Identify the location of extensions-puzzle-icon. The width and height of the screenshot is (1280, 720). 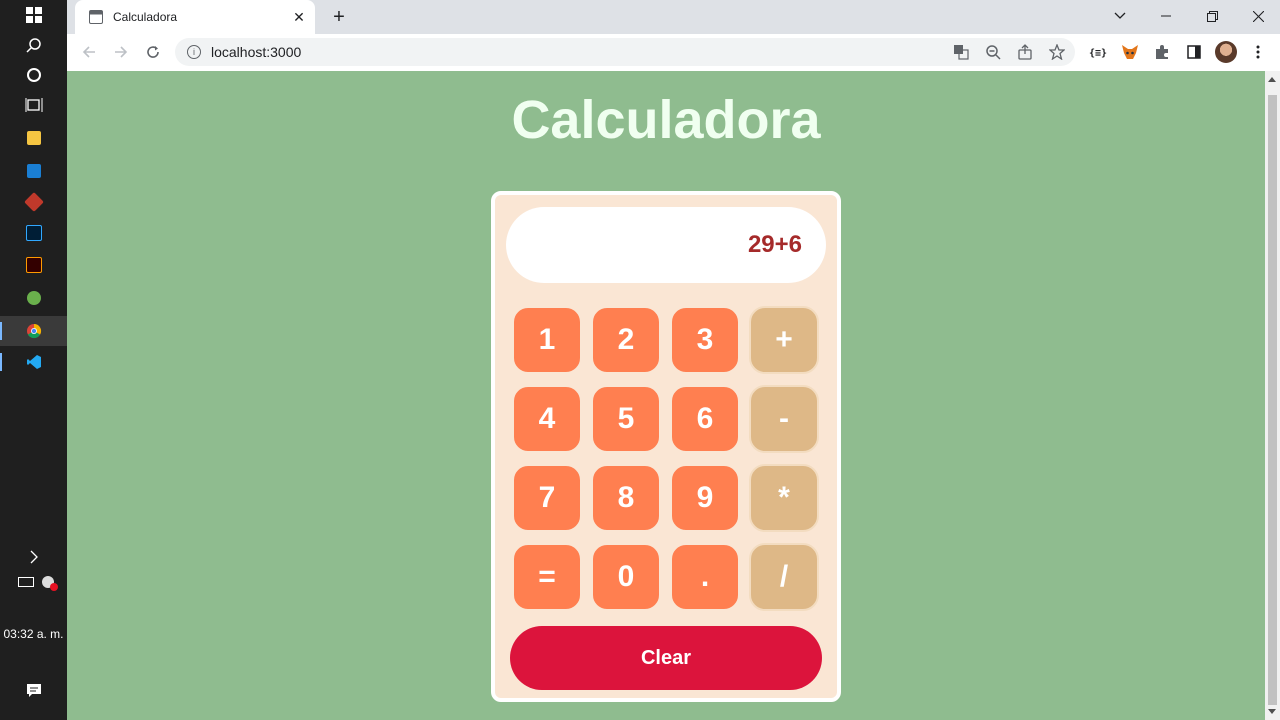
(1162, 52).